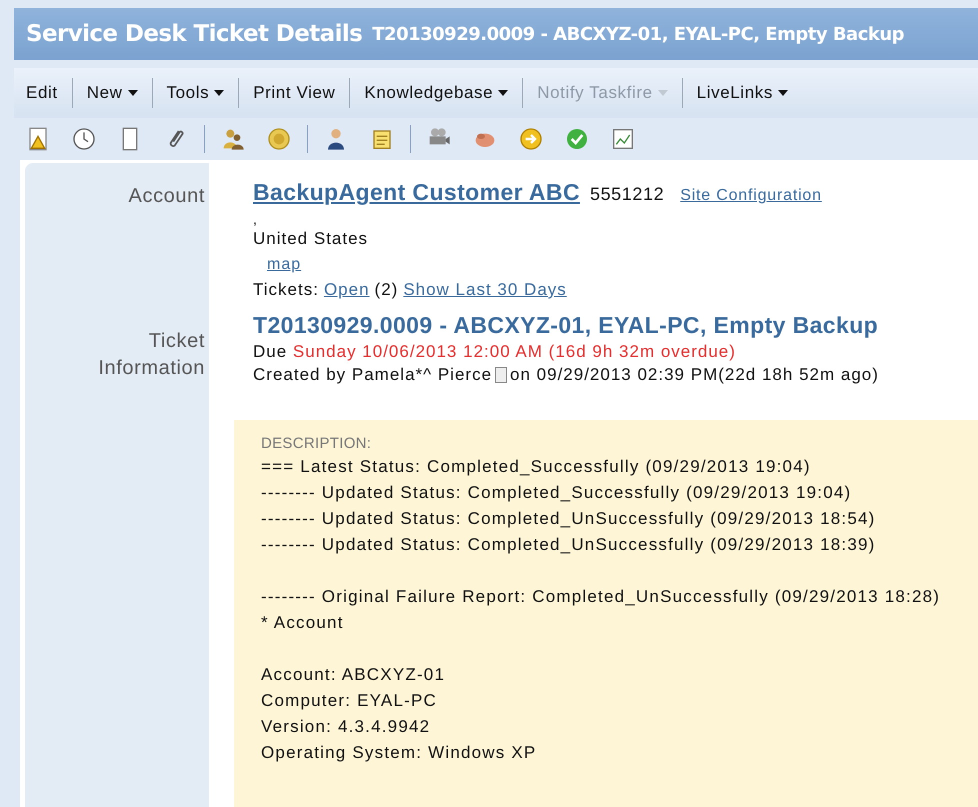 This screenshot has height=807, width=978. What do you see at coordinates (514, 351) in the screenshot?
I see `due-date: Sunday 10/06/2013 12:00 AM (16d 9h 32m overdue)` at bounding box center [514, 351].